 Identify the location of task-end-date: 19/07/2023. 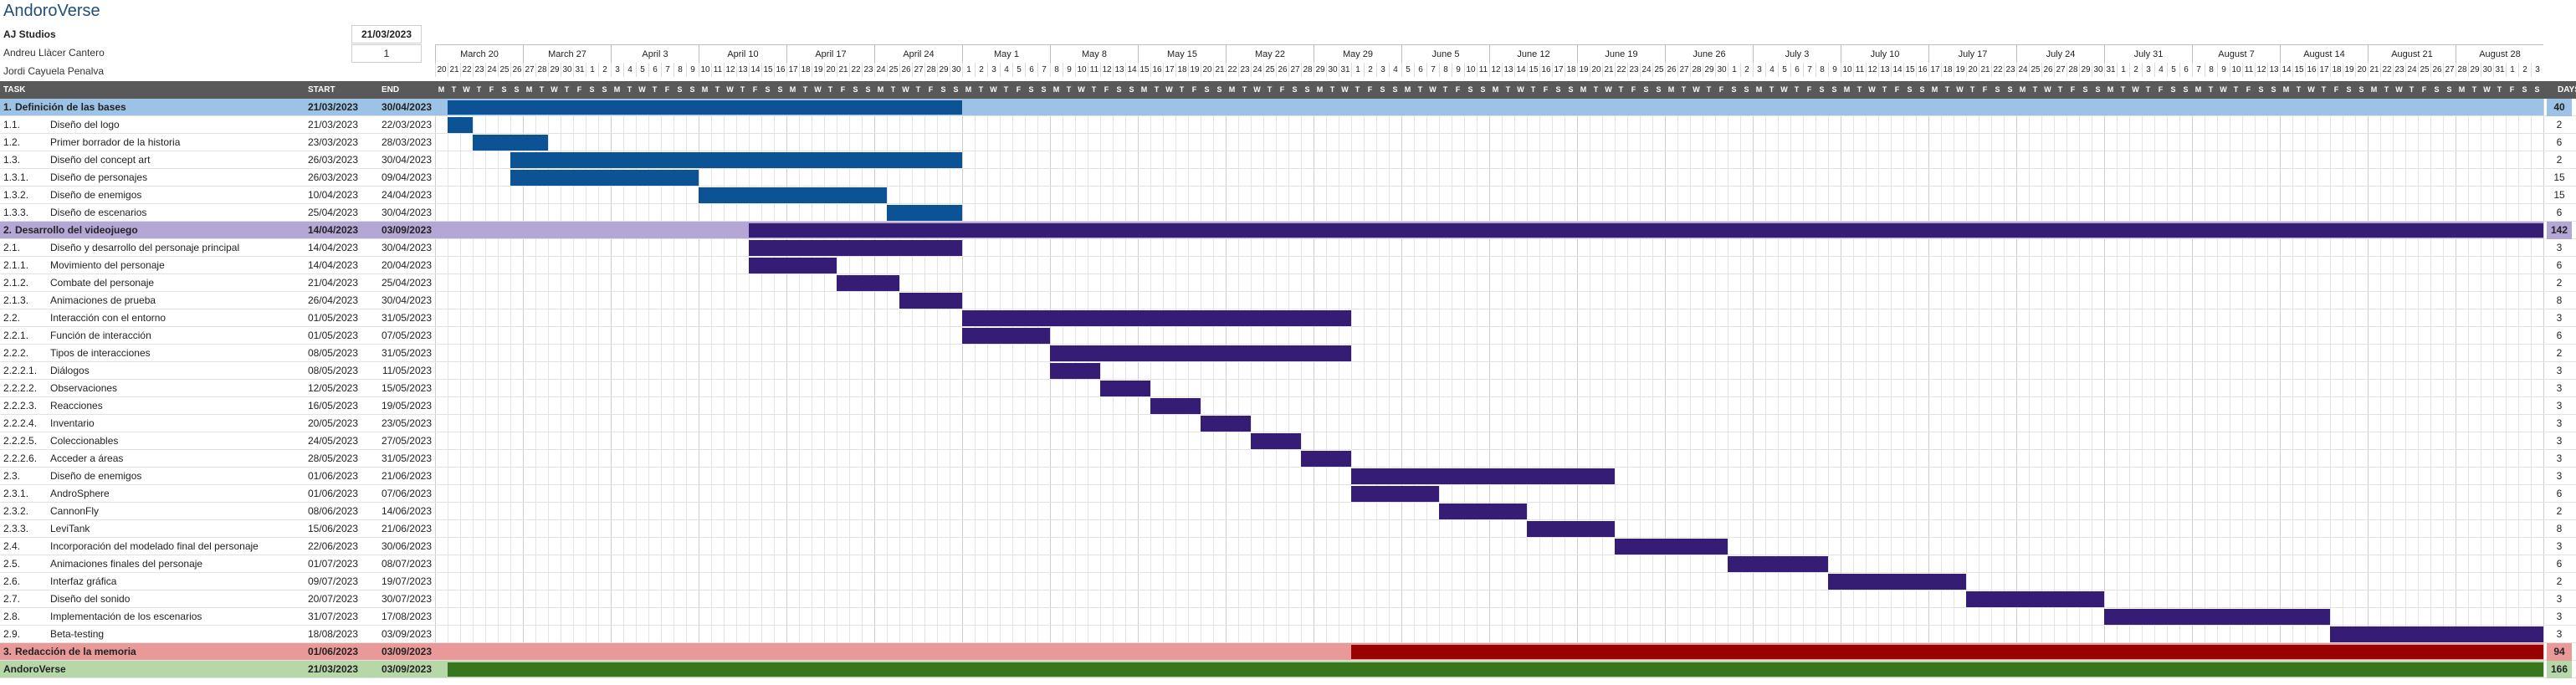
(407, 581).